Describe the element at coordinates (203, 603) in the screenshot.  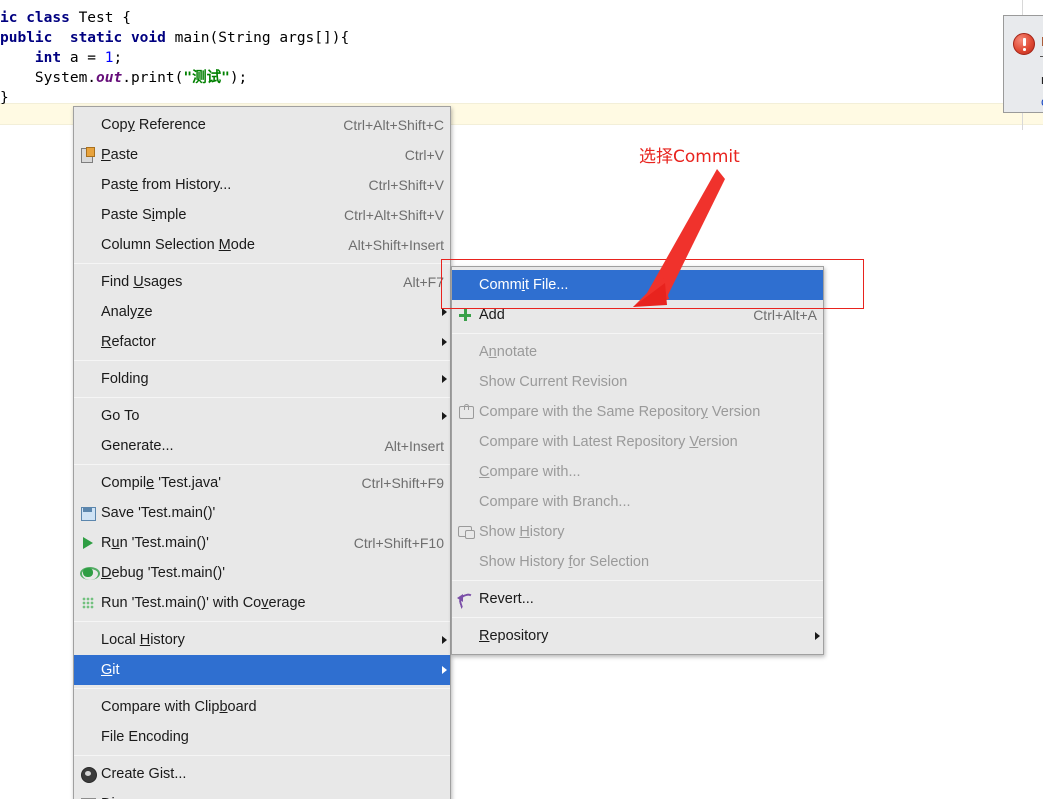
I see `menu-item-label: Run 'Test.main()' with Coverage` at that location.